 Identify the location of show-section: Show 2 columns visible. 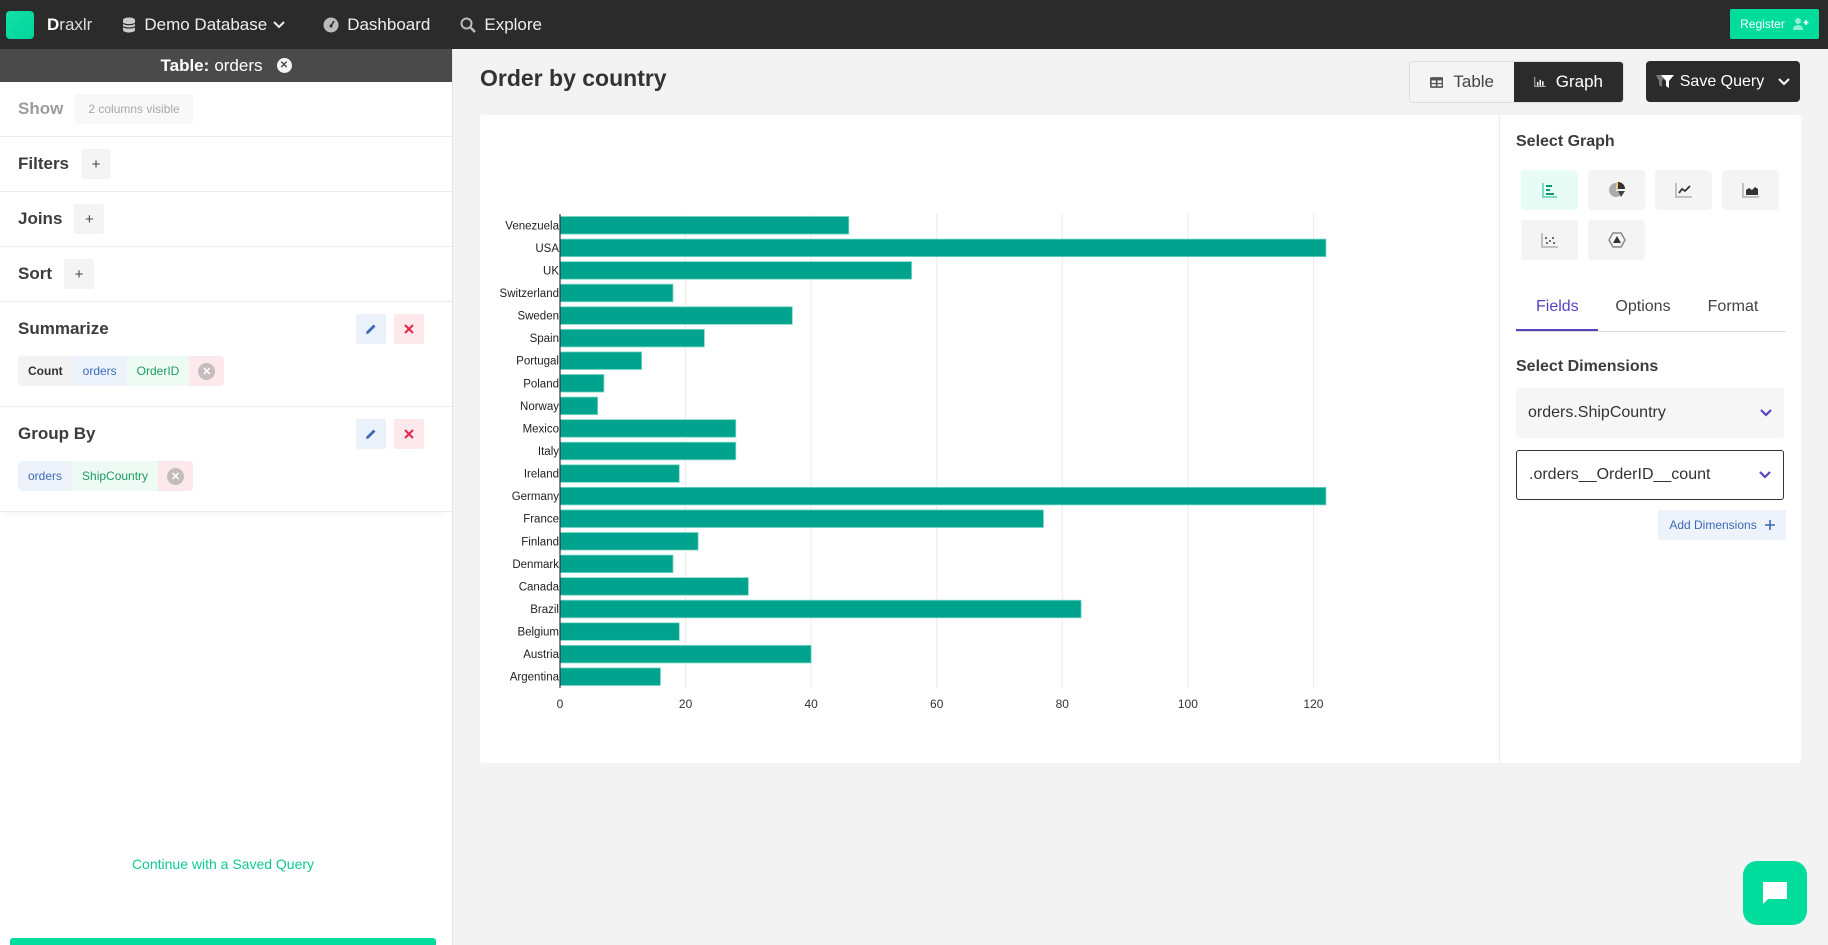
(226, 109).